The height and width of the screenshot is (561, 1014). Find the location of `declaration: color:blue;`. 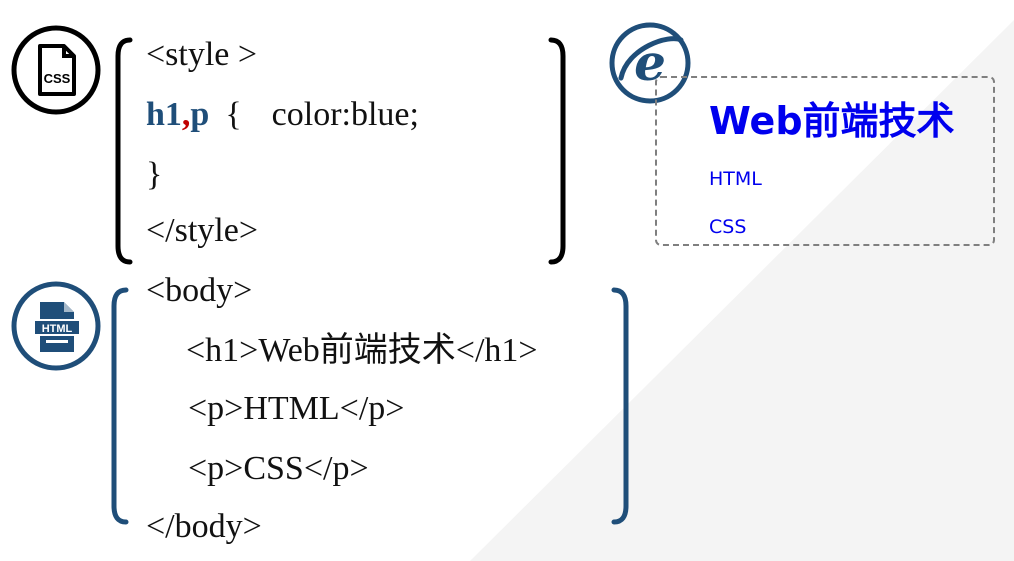

declaration: color:blue; is located at coordinates (345, 114).